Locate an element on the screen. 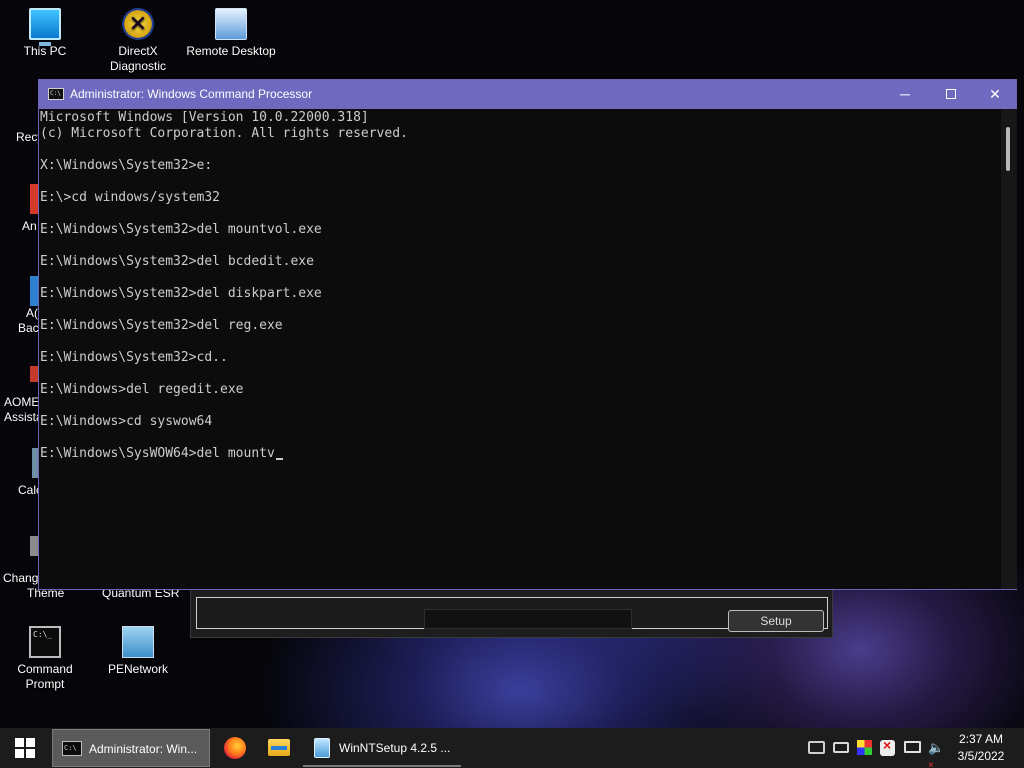 The width and height of the screenshot is (1024, 768). close-button: ✕ is located at coordinates (995, 94).